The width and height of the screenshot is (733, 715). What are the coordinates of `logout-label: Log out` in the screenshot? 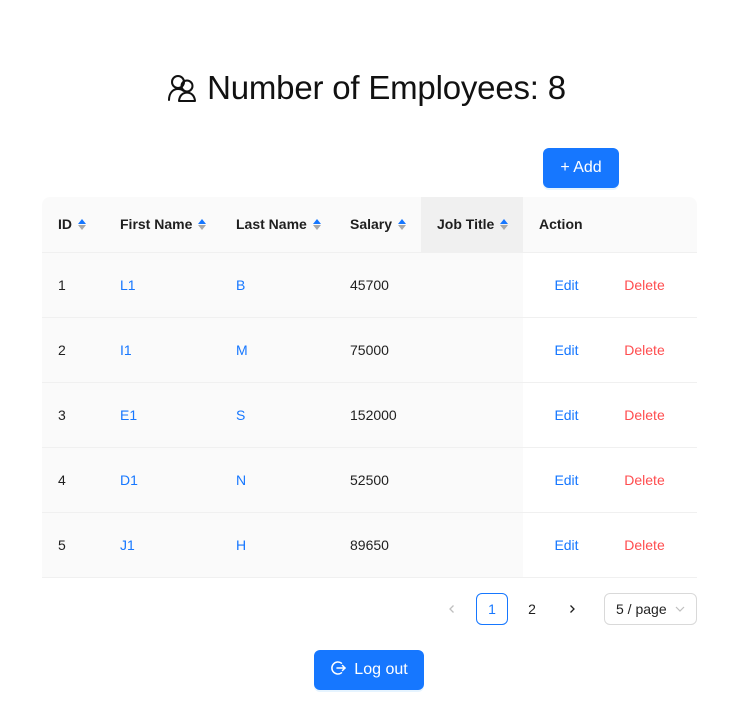 It's located at (381, 669).